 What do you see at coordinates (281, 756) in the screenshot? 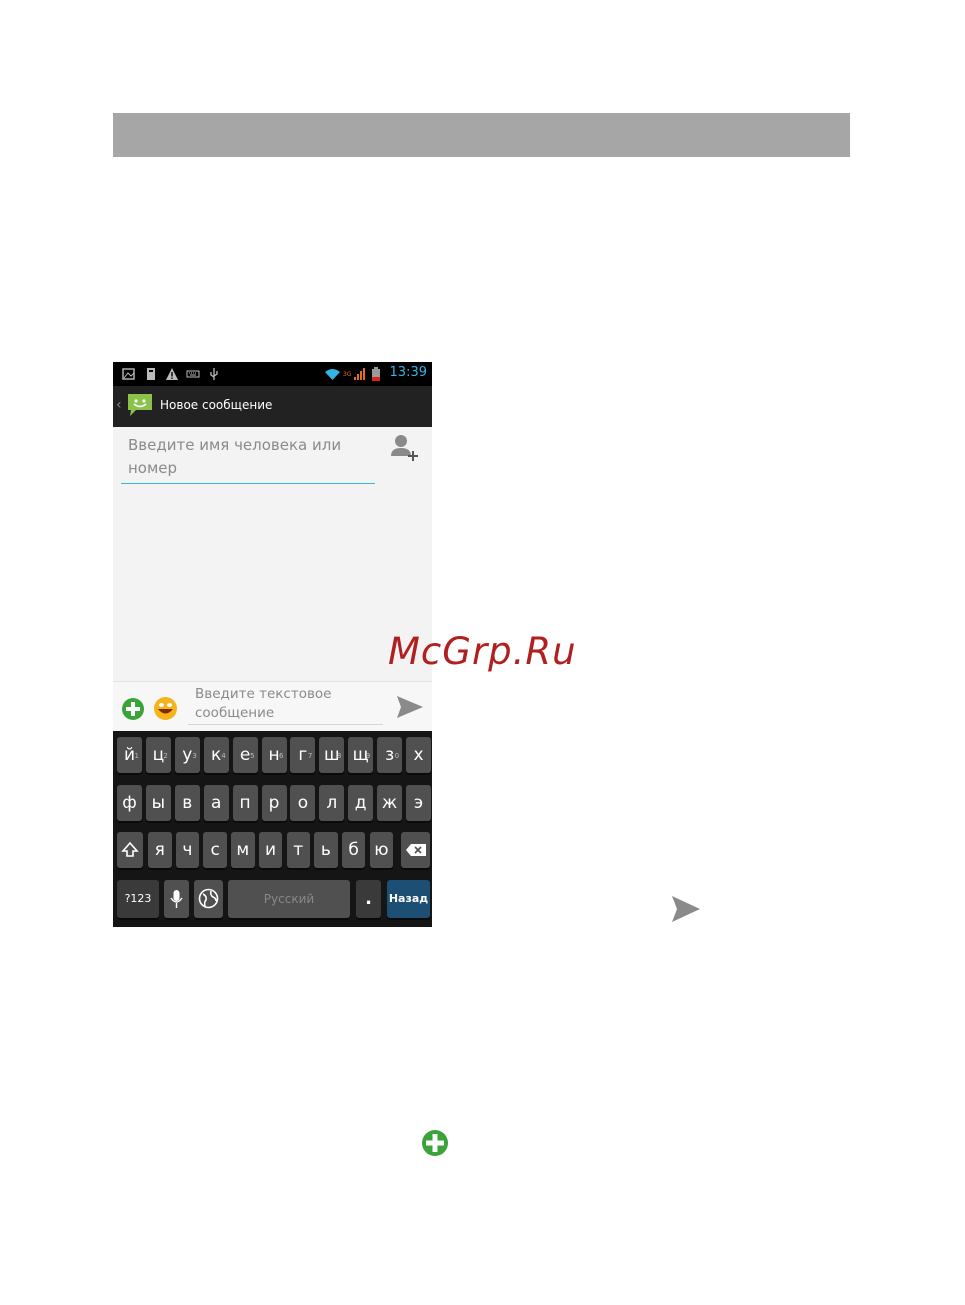
I see `key-hint: 6` at bounding box center [281, 756].